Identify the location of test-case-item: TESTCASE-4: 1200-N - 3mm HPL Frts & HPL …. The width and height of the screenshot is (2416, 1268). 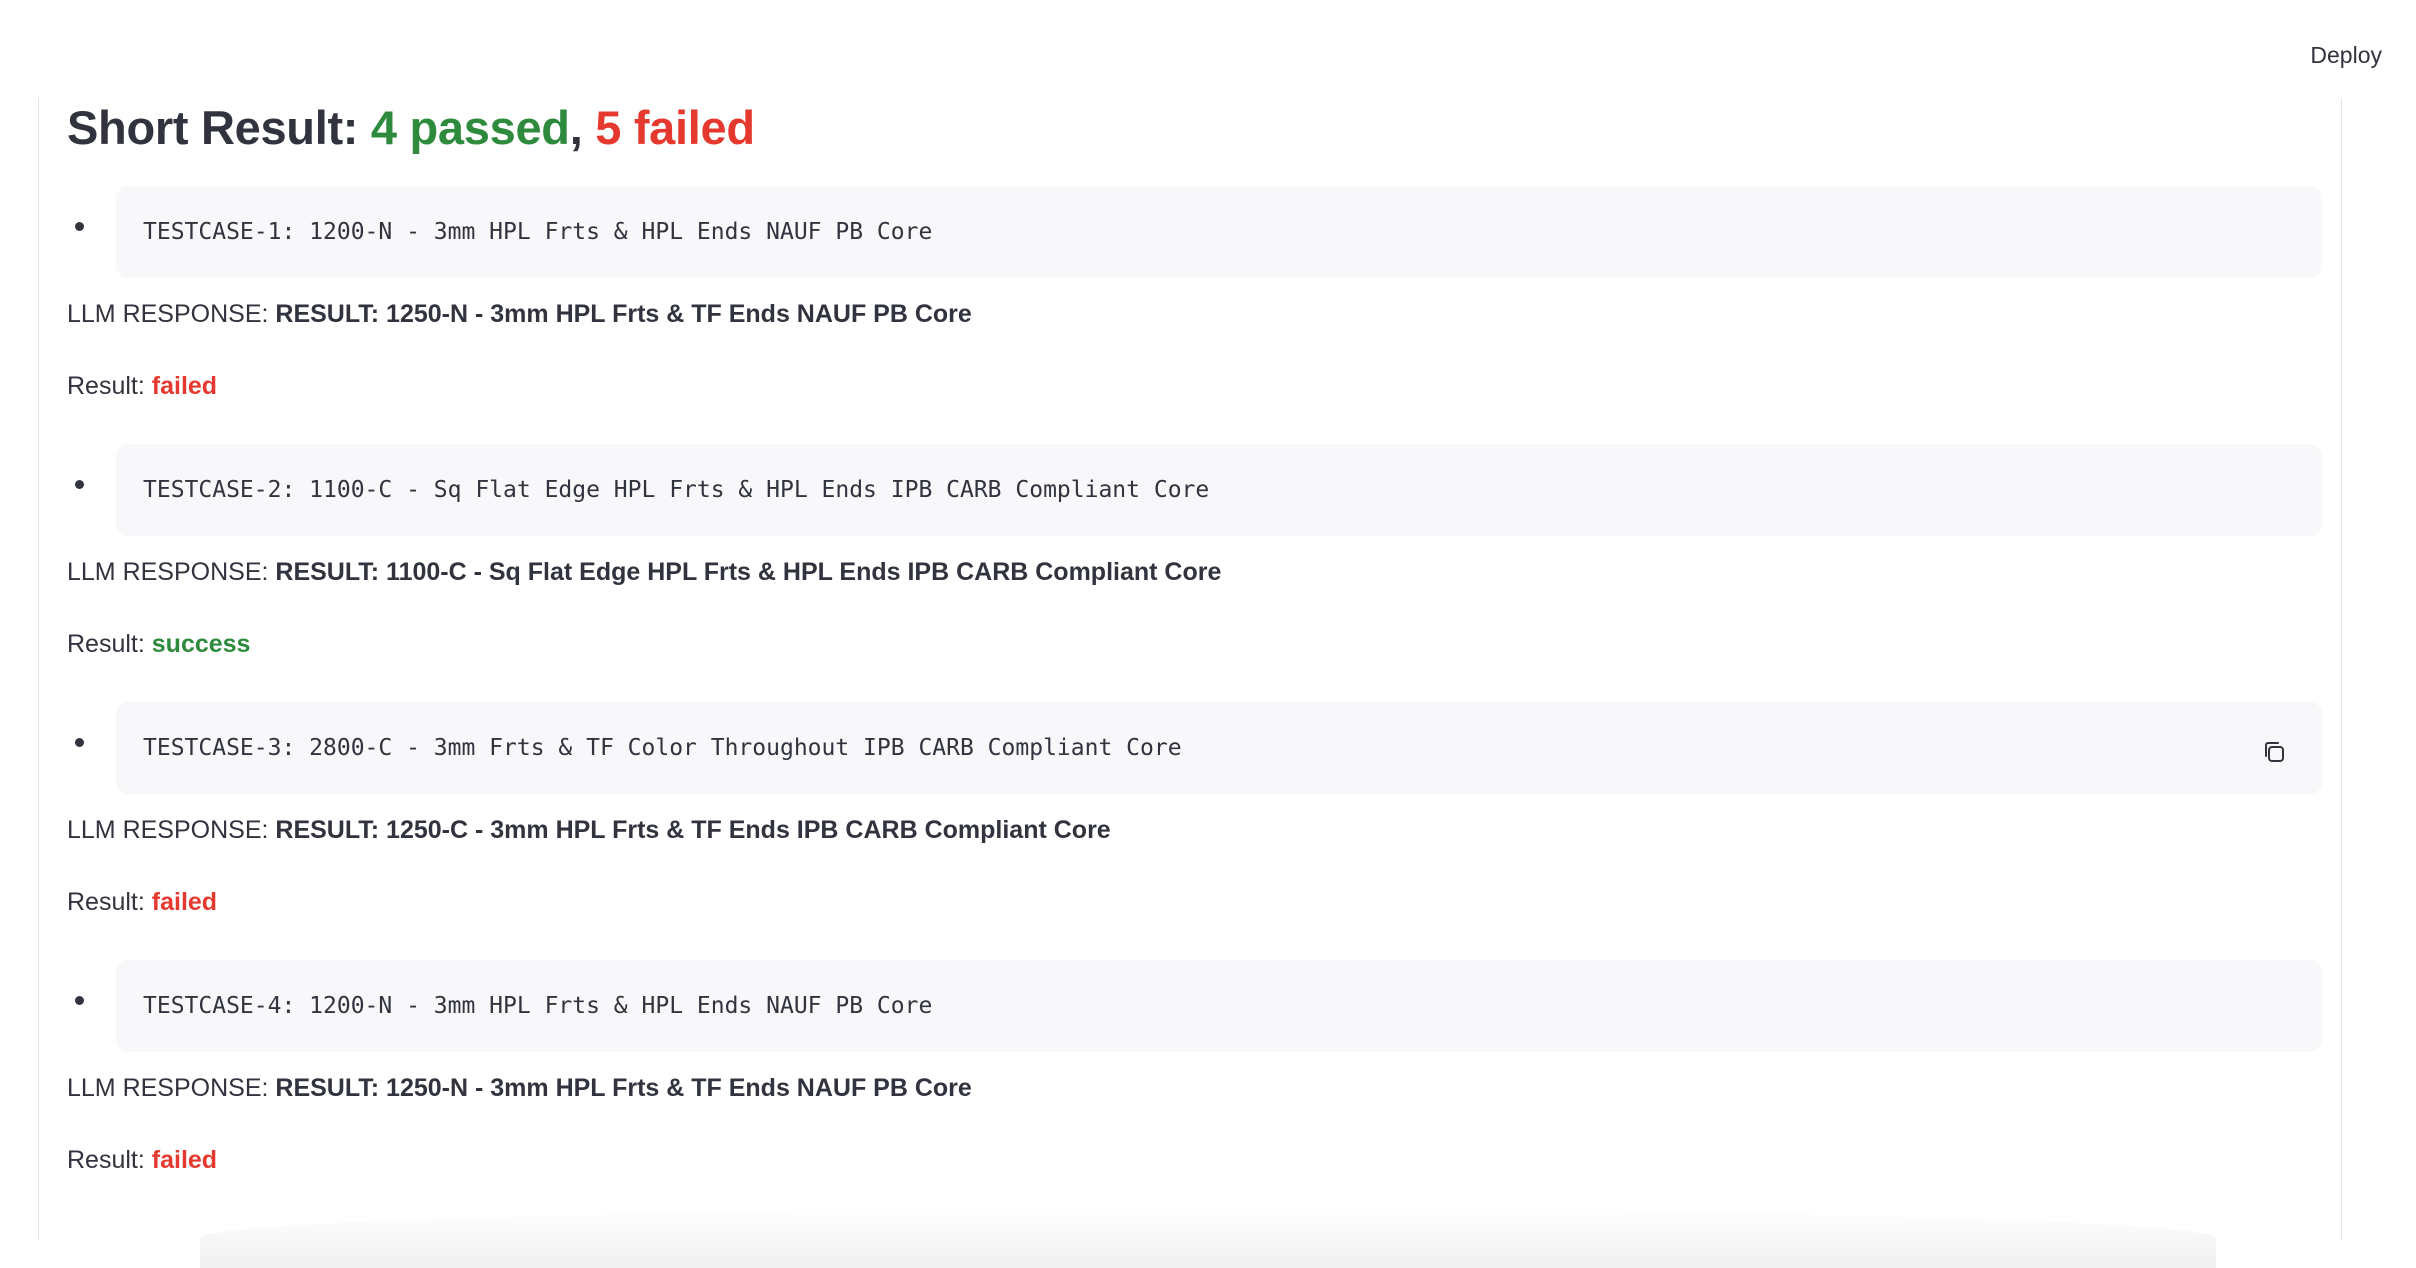
(1195, 1006).